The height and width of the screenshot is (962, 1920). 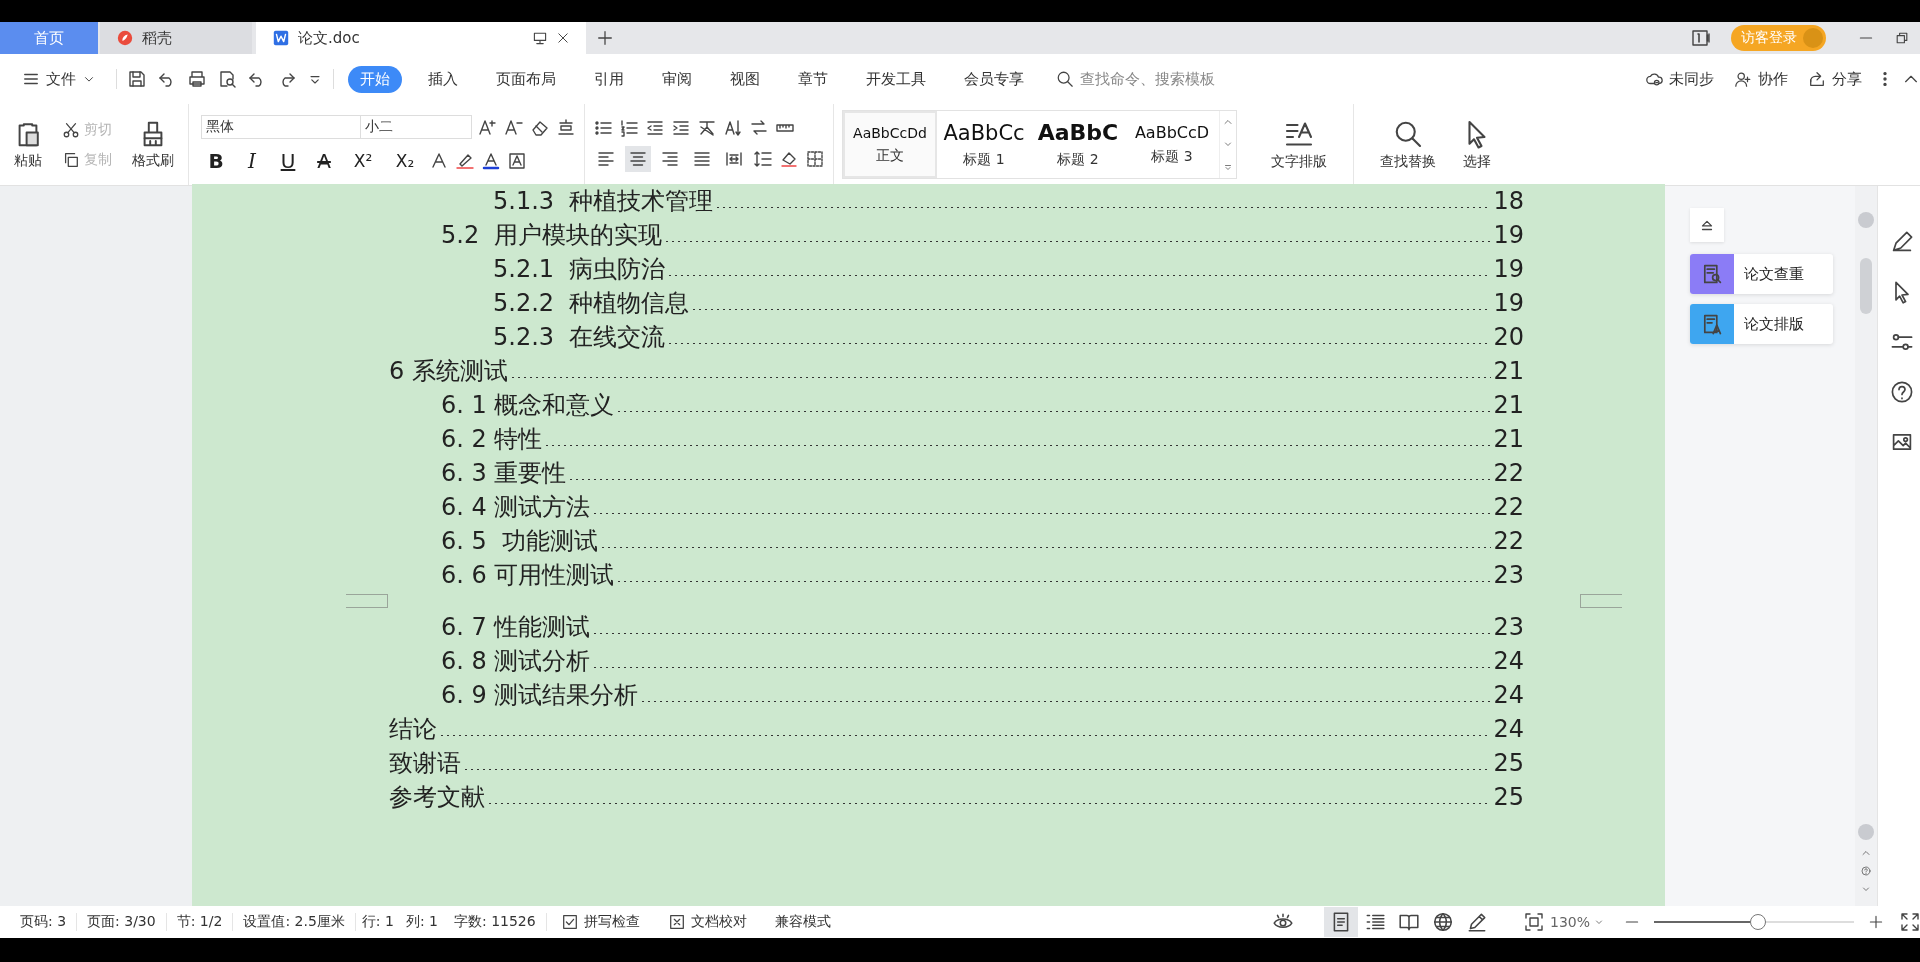 I want to click on cloud-icon, so click(x=1654, y=79).